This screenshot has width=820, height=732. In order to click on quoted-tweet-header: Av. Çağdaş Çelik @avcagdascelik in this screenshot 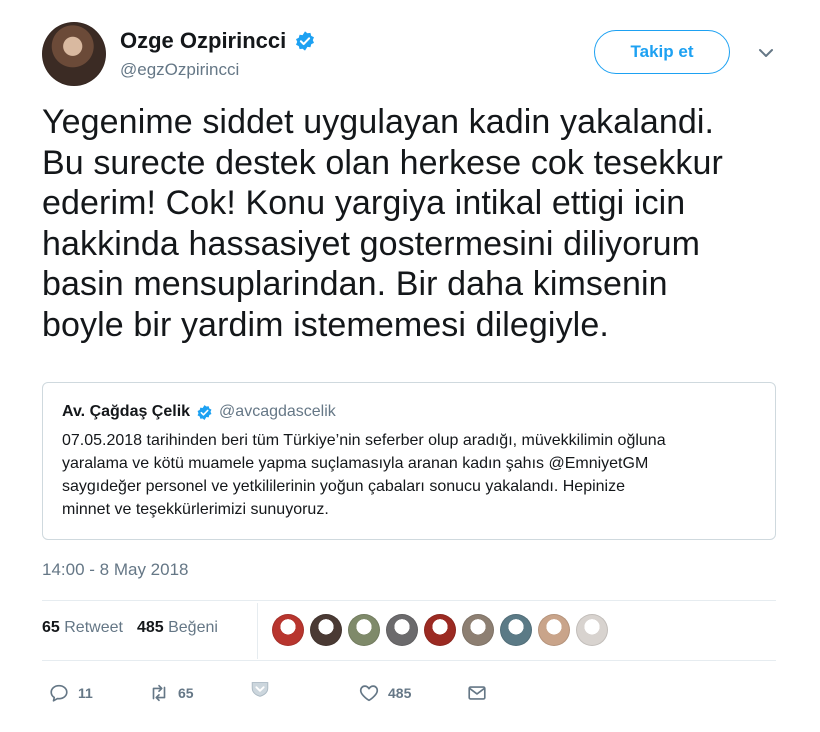, I will do `click(199, 412)`.